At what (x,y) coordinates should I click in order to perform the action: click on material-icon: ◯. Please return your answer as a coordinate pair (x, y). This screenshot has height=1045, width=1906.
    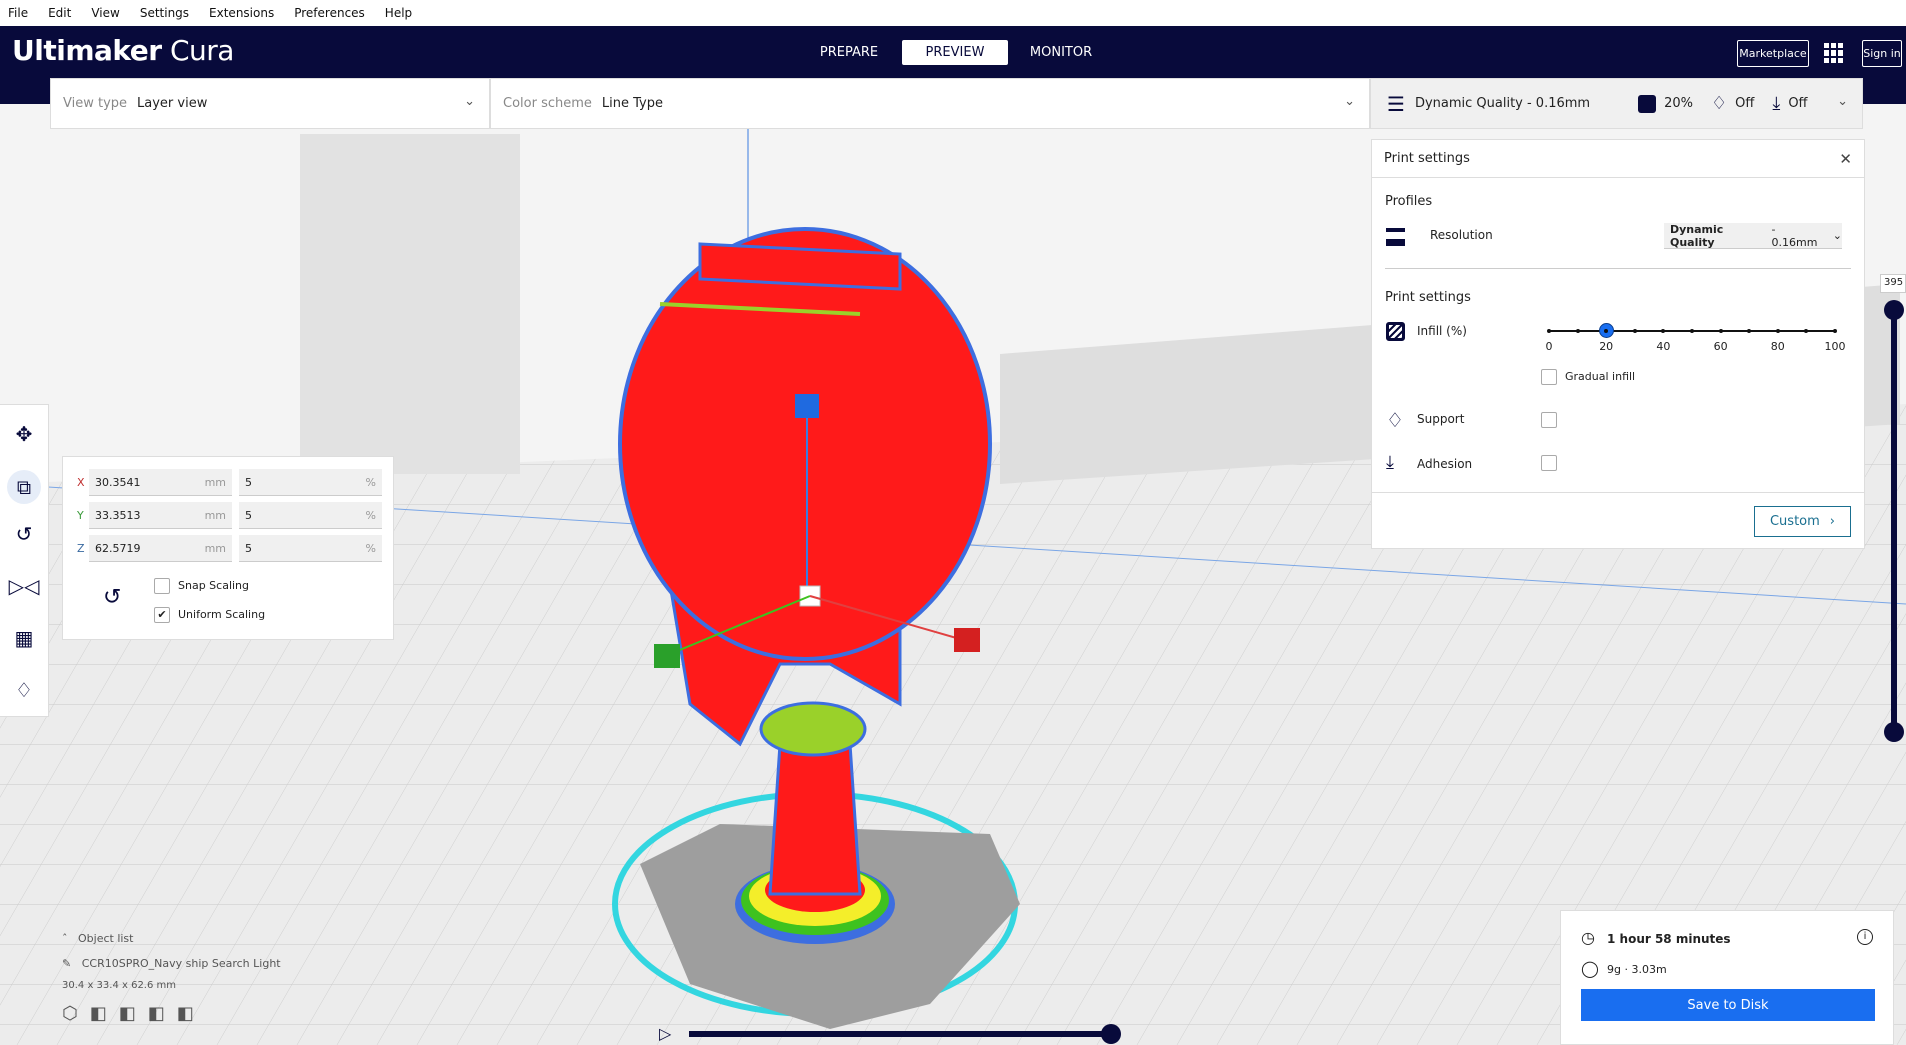
    Looking at the image, I should click on (1590, 968).